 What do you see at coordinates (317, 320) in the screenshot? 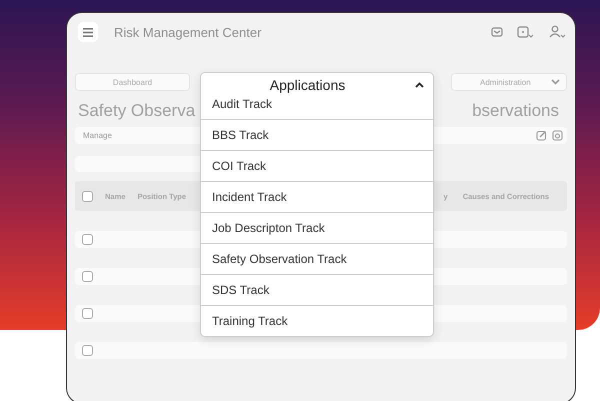
I see `menu-item: Training Track` at bounding box center [317, 320].